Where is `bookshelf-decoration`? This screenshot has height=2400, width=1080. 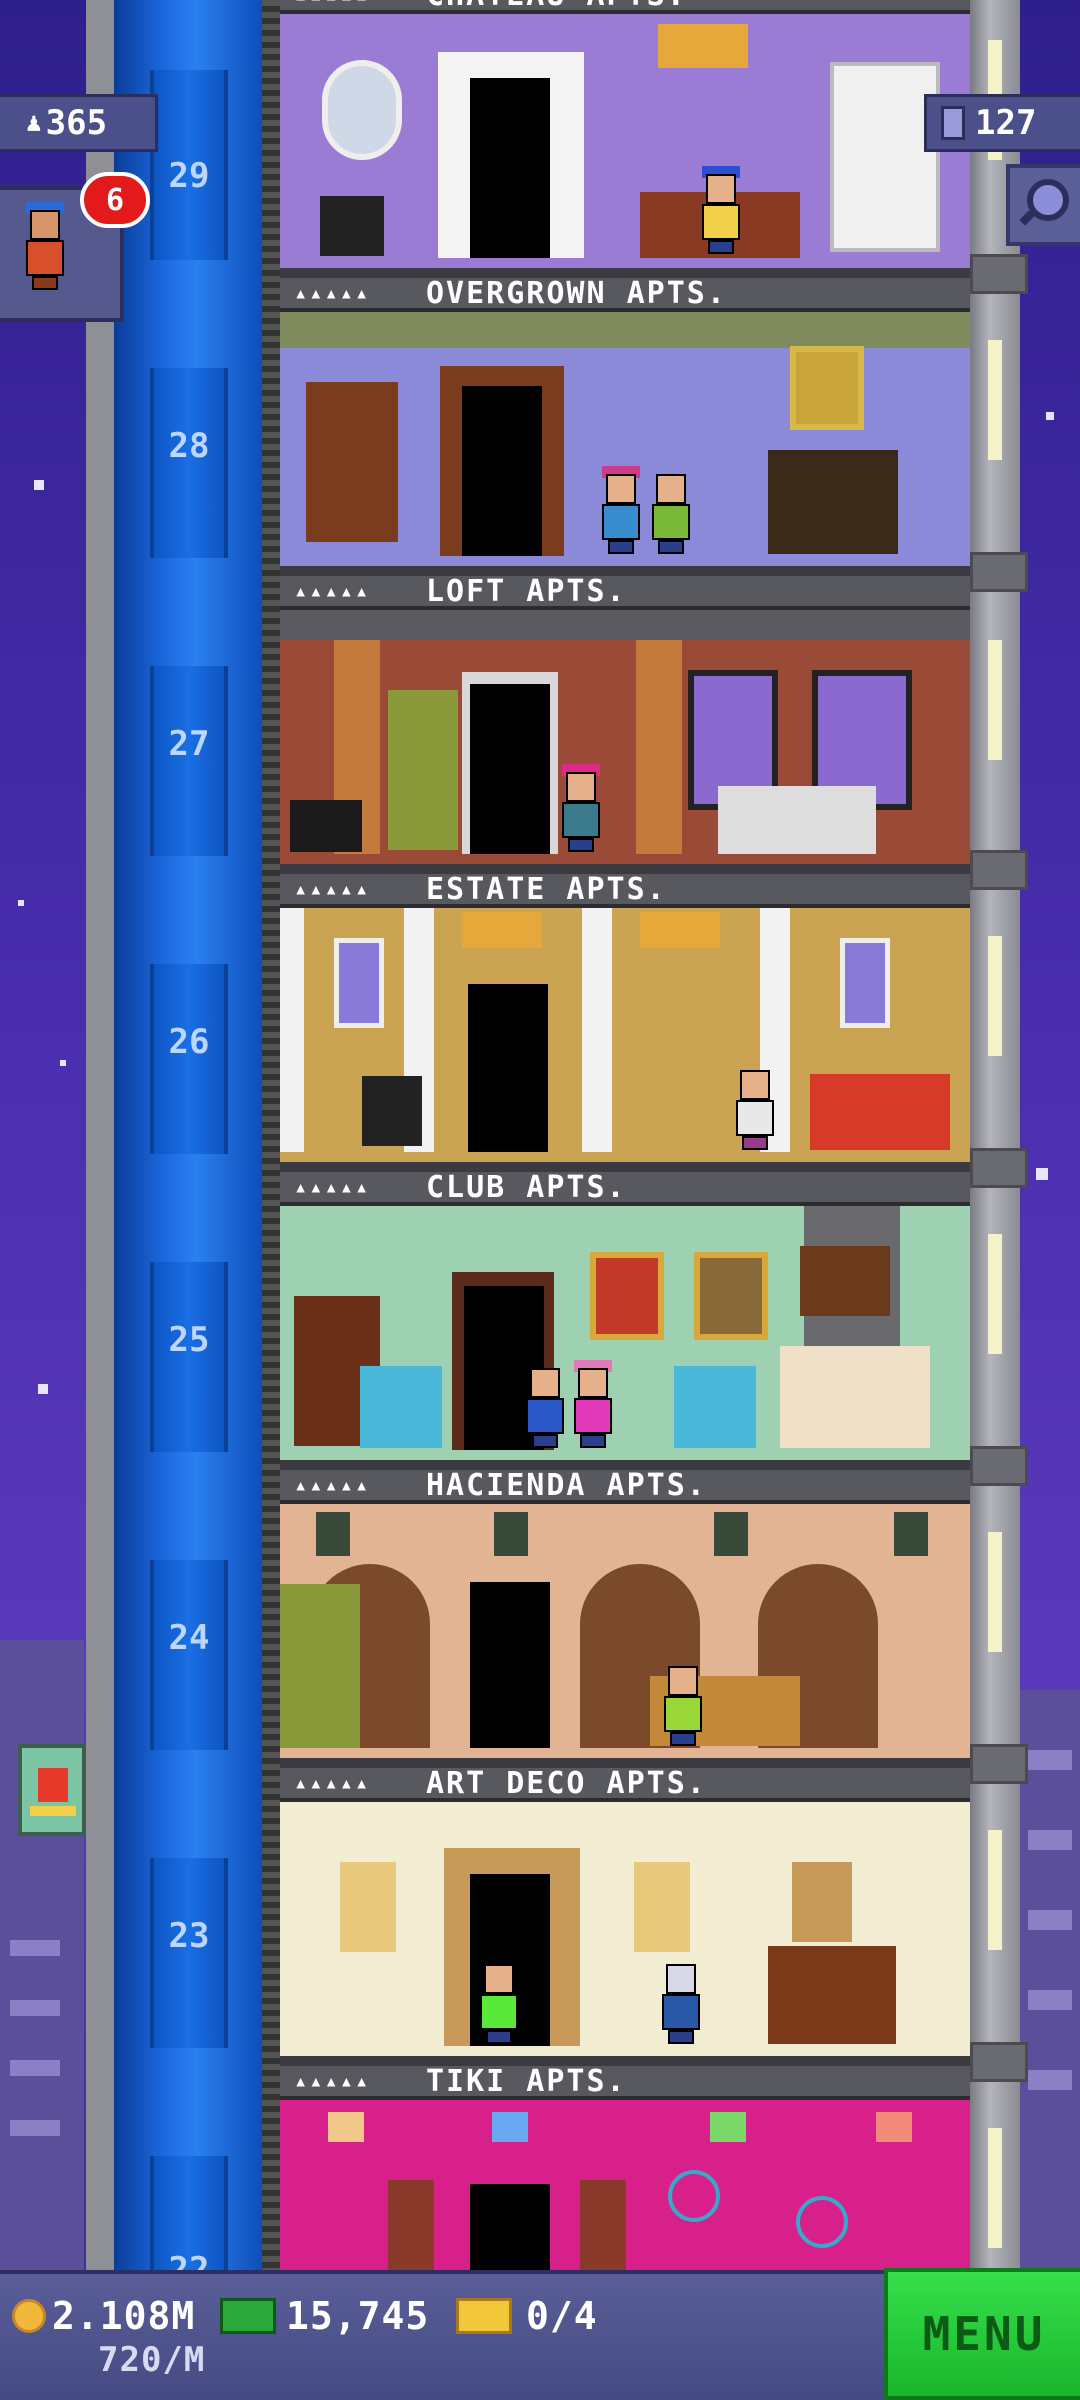 bookshelf-decoration is located at coordinates (352, 462).